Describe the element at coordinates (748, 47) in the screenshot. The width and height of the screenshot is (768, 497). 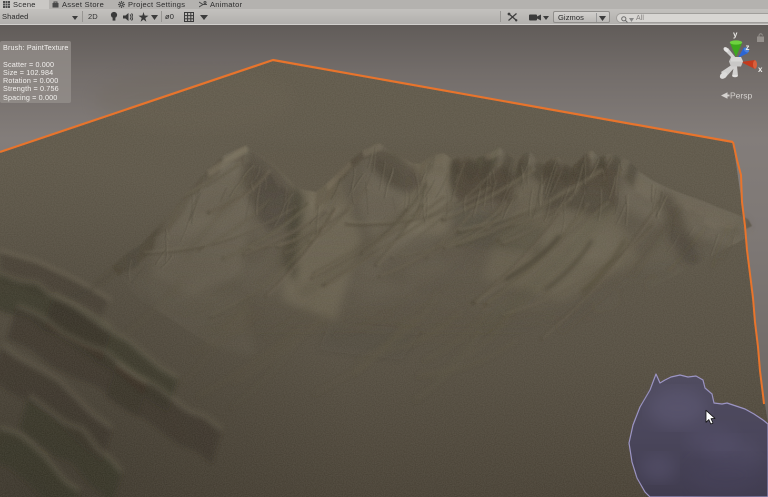
I see `svg-text: z` at that location.